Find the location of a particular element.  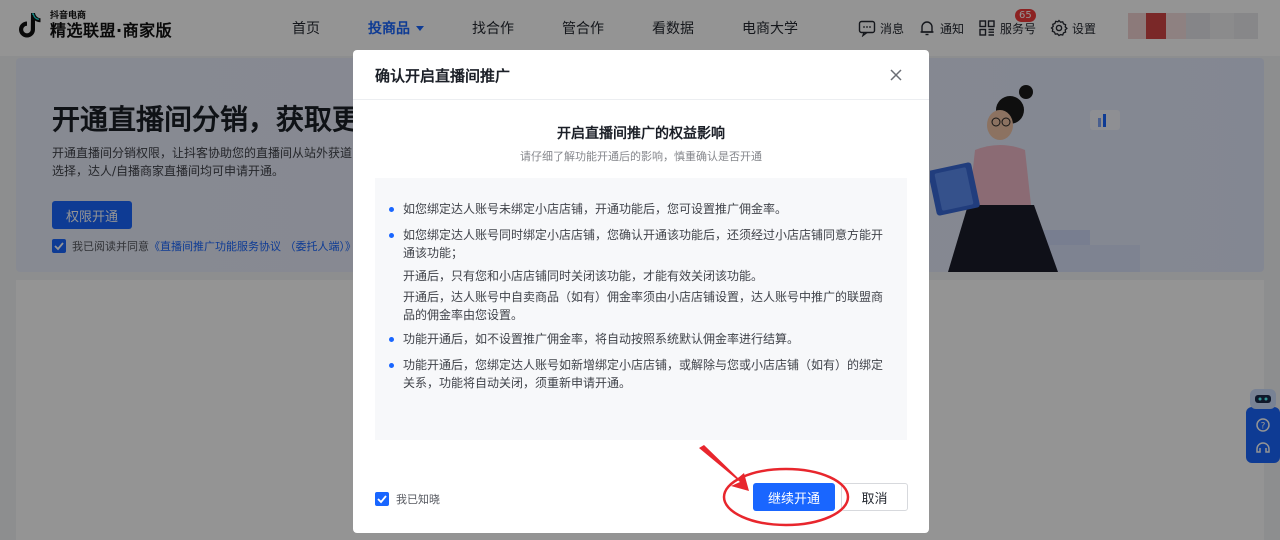

acknowledge-label: 我已知晓 is located at coordinates (418, 499).